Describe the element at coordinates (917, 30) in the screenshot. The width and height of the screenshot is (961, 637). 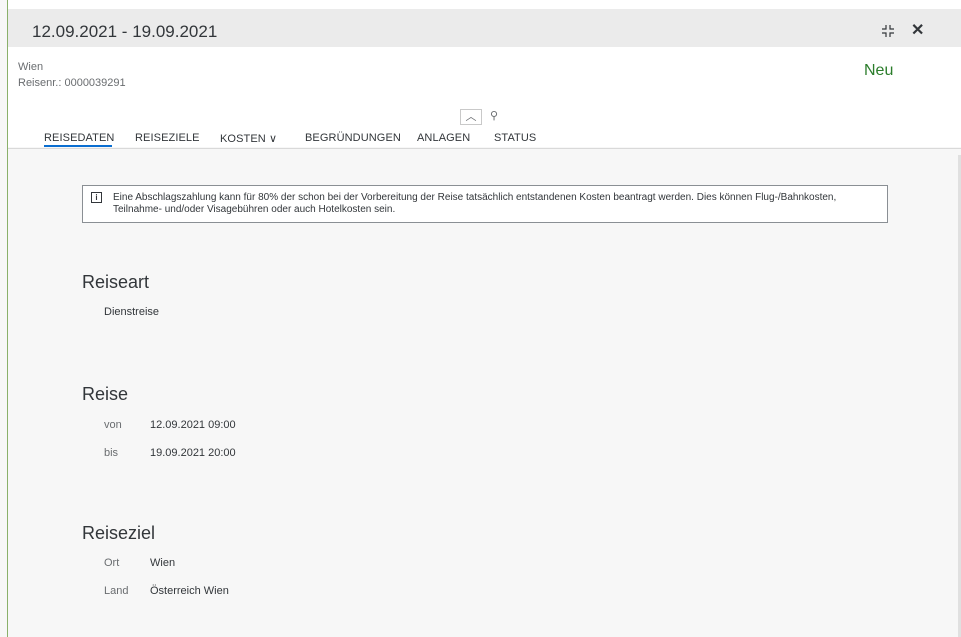
I see `close-icon: ✕` at that location.